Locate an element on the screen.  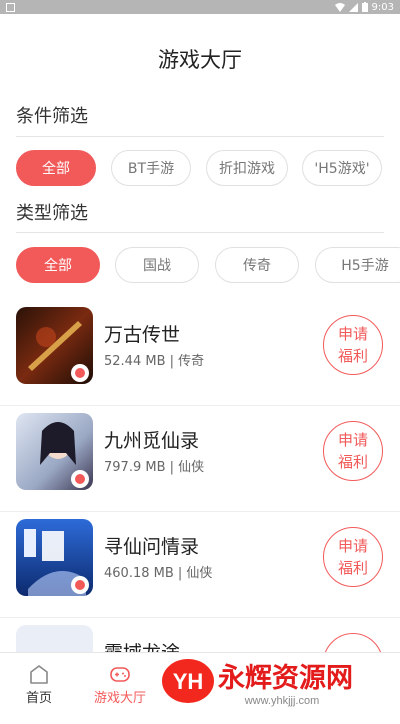
game-meta: 52.44 MB | 传奇 is located at coordinates (154, 361).